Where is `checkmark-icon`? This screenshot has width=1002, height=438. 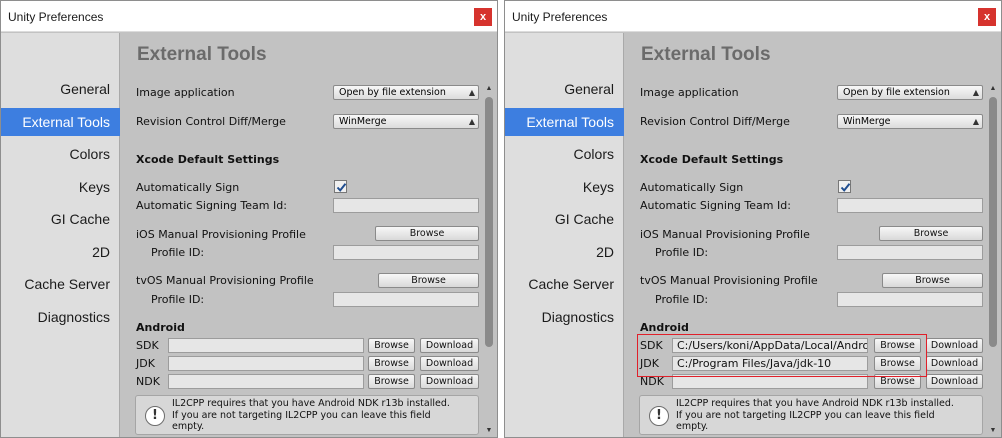 checkmark-icon is located at coordinates (341, 187).